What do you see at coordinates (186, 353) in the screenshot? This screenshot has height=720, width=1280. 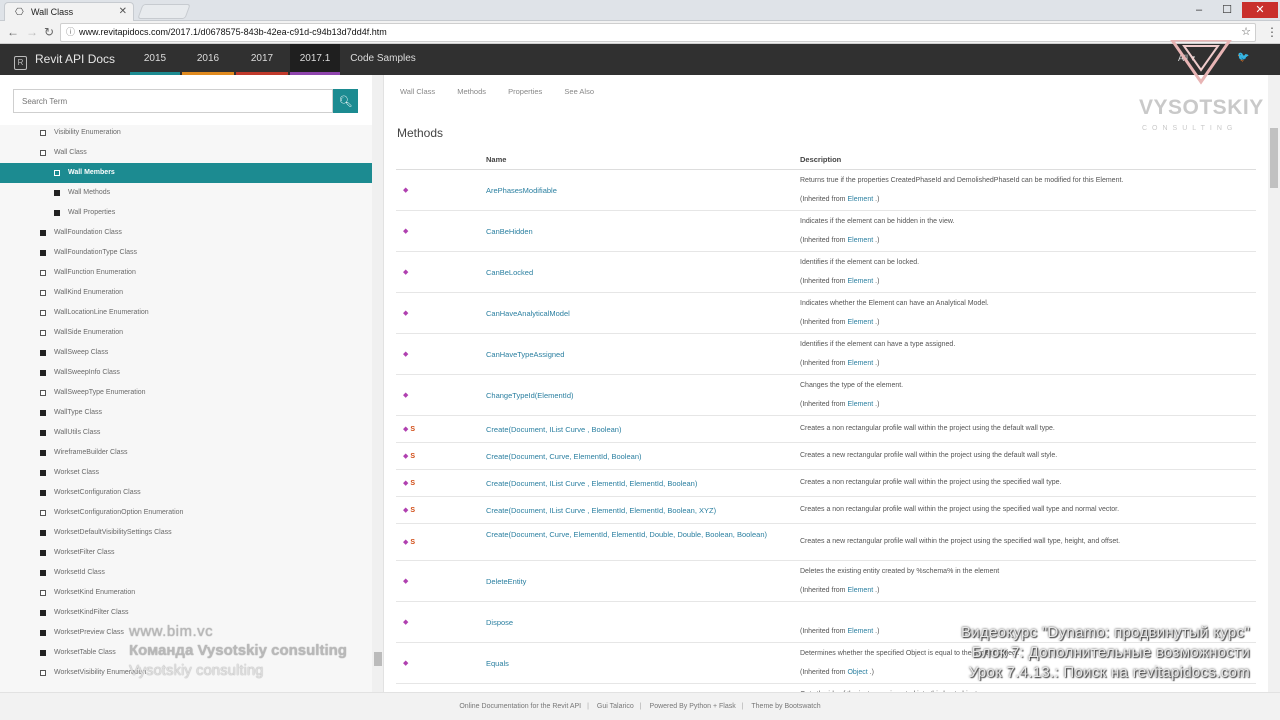 I see `sidebar-item: WallSweep Class` at bounding box center [186, 353].